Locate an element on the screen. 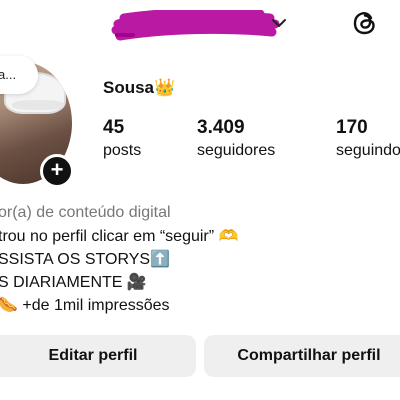 The width and height of the screenshot is (400, 400). share-profile-button: Compartilhar perfil is located at coordinates (302, 356).